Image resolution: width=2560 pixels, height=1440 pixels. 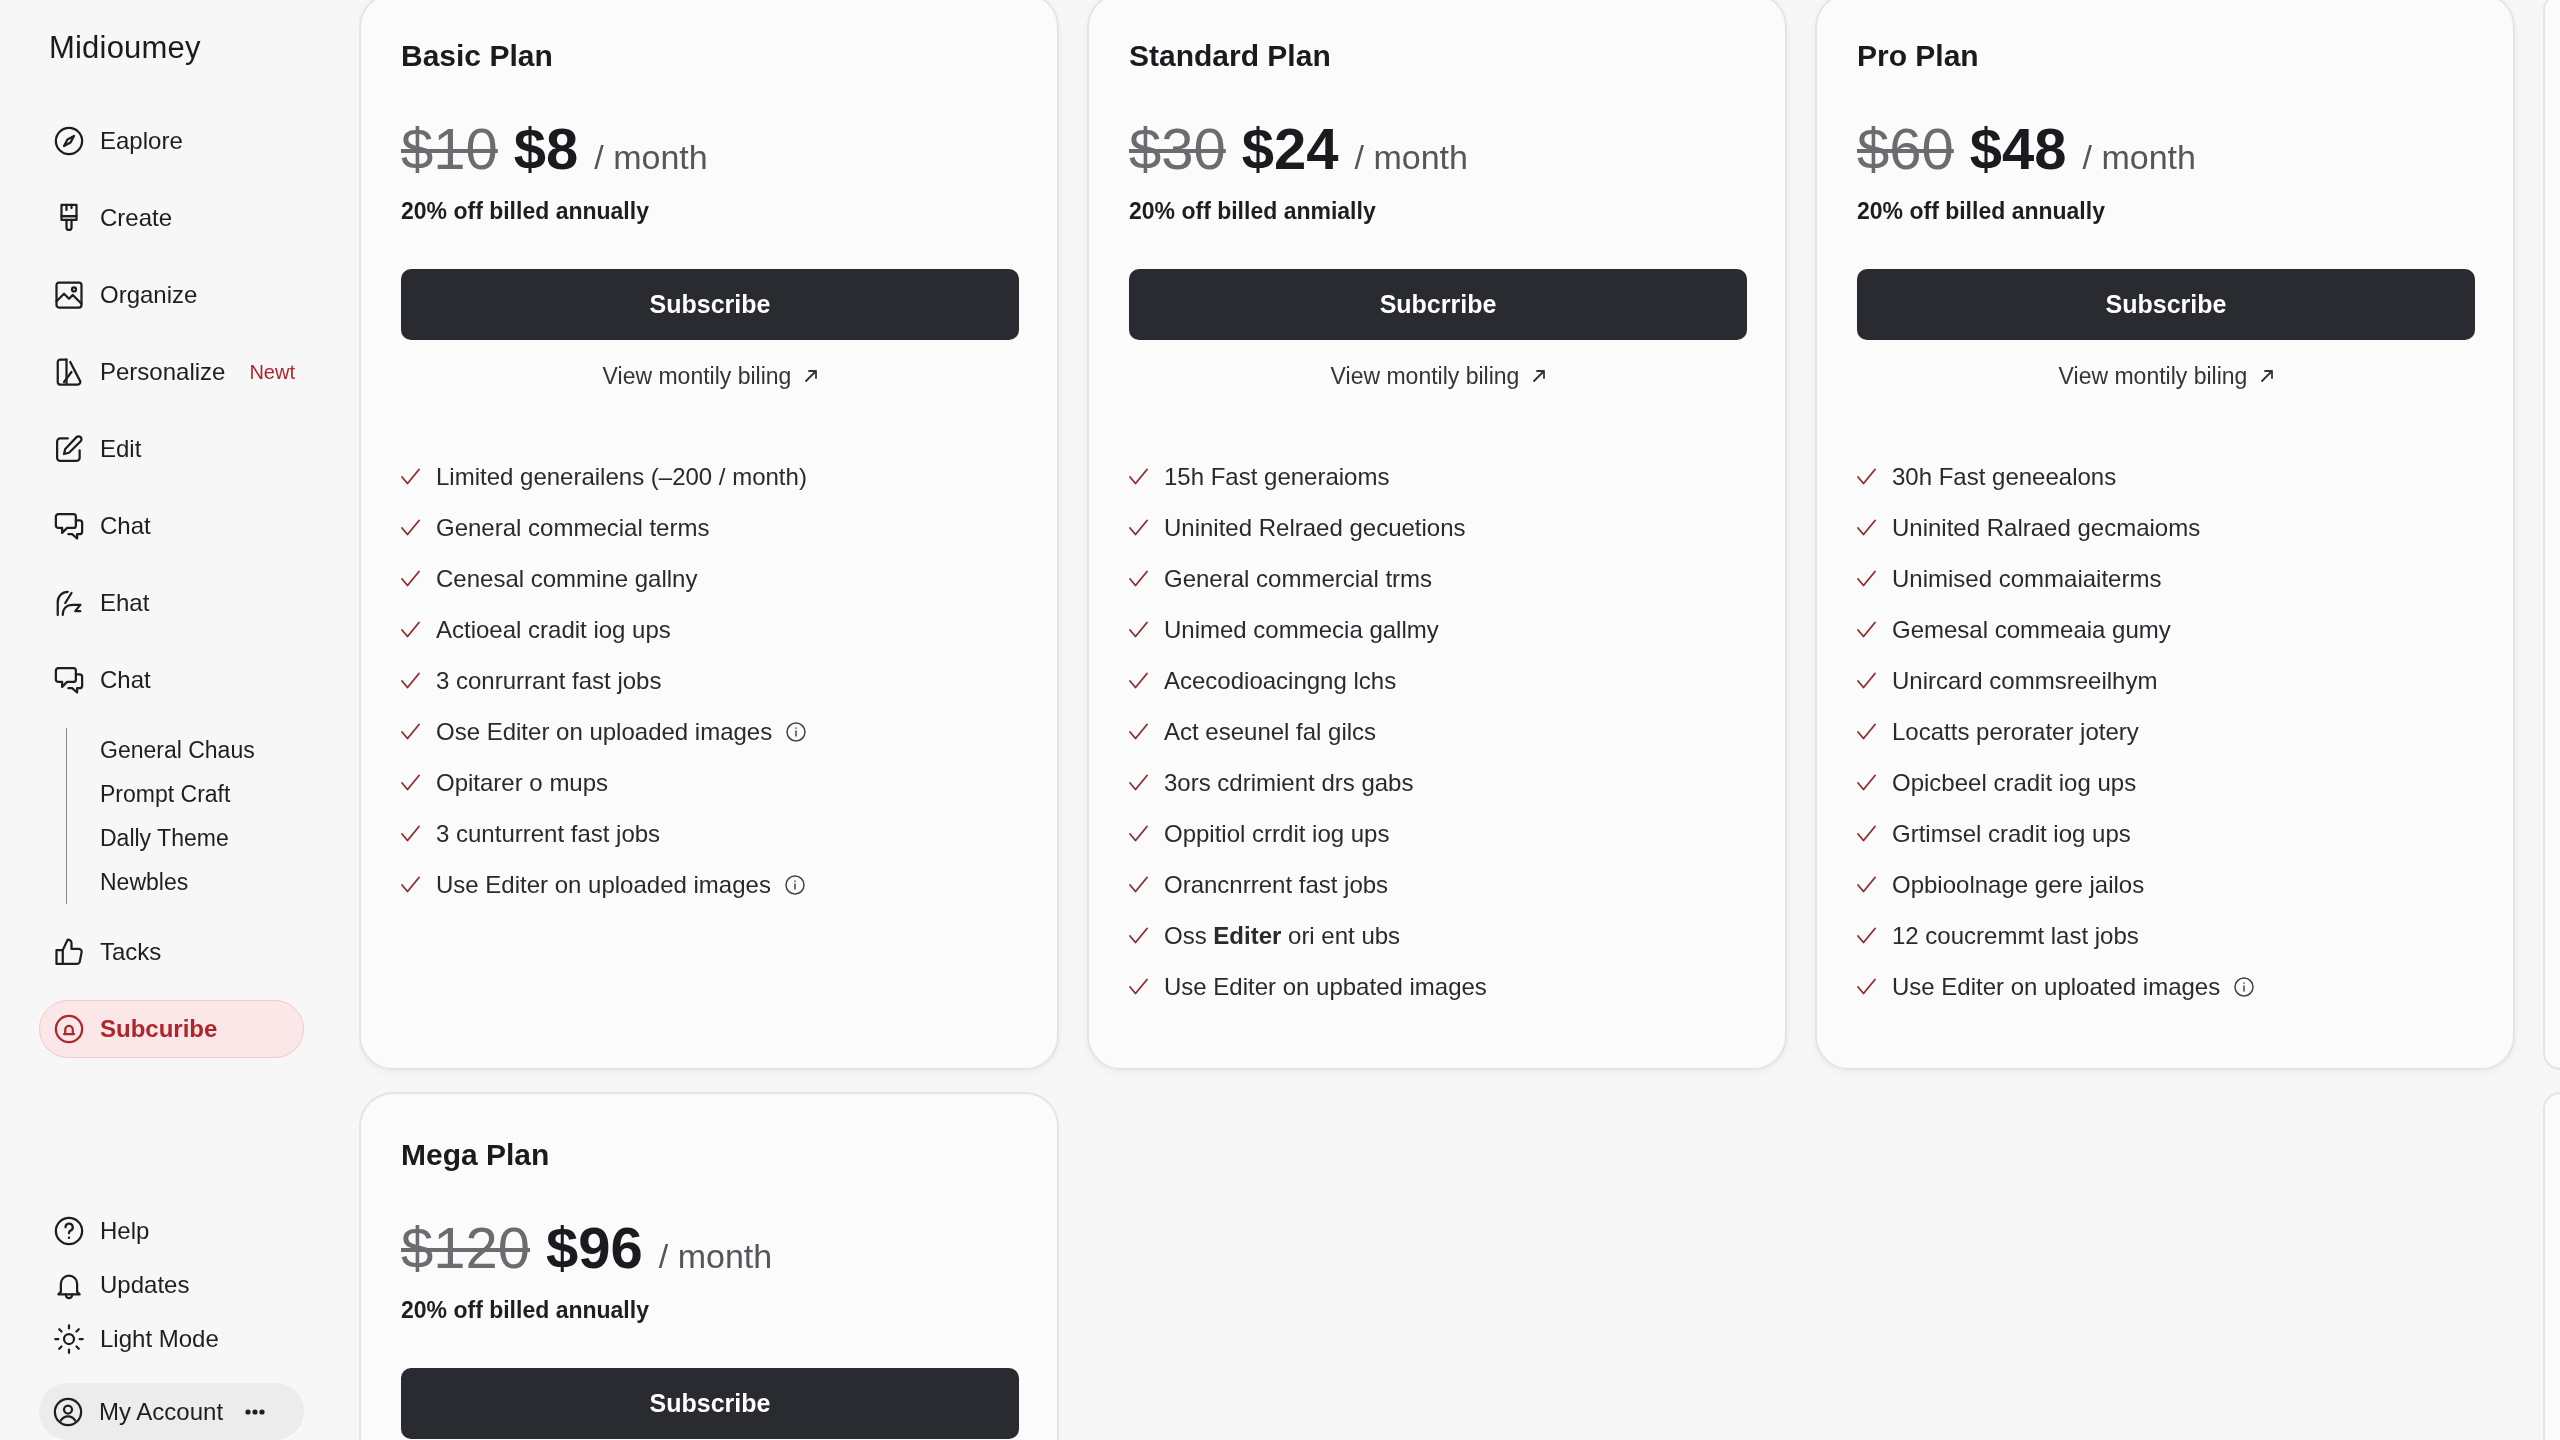 I want to click on feature-text: Actioeal cradit iog ups, so click(x=553, y=629).